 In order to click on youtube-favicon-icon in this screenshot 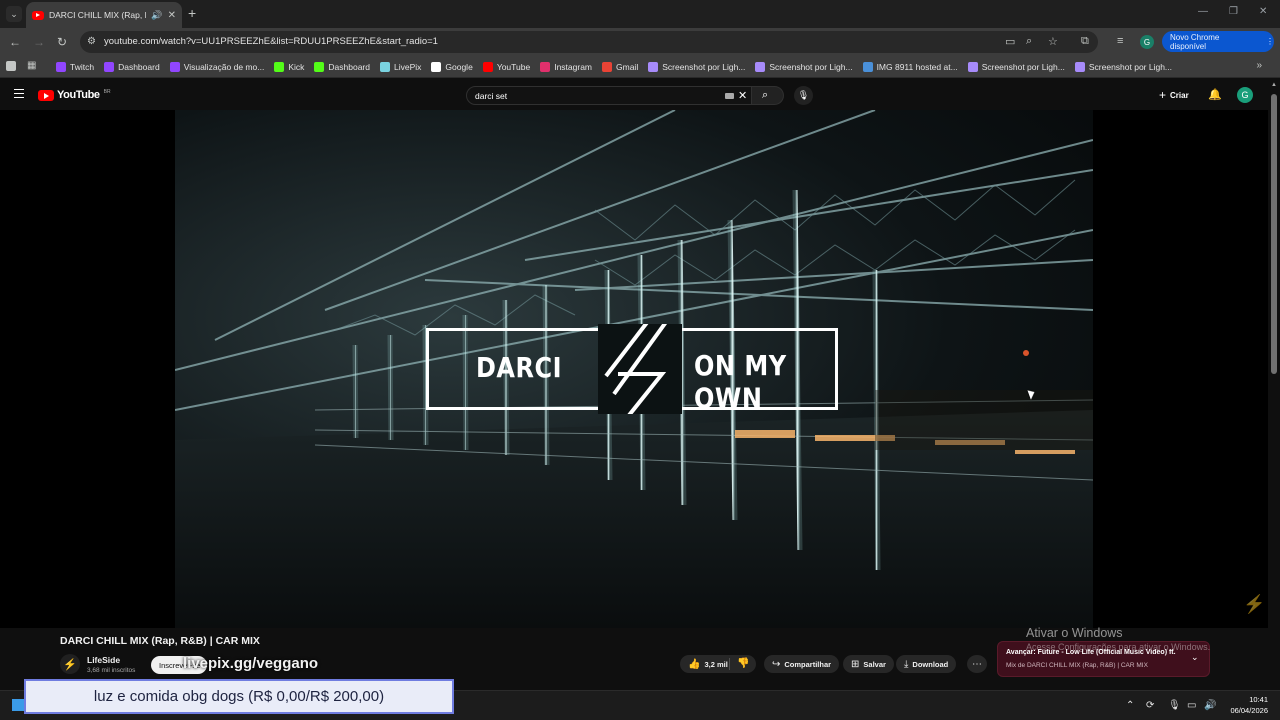, I will do `click(38, 15)`.